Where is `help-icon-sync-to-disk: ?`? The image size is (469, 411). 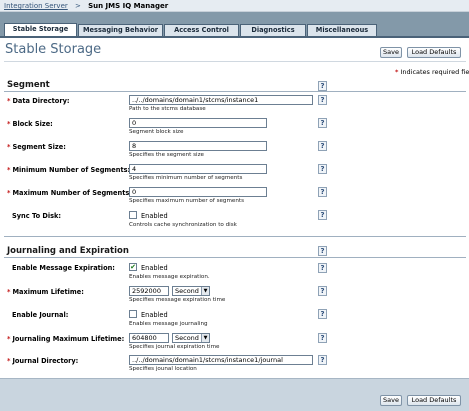 help-icon-sync-to-disk: ? is located at coordinates (322, 215).